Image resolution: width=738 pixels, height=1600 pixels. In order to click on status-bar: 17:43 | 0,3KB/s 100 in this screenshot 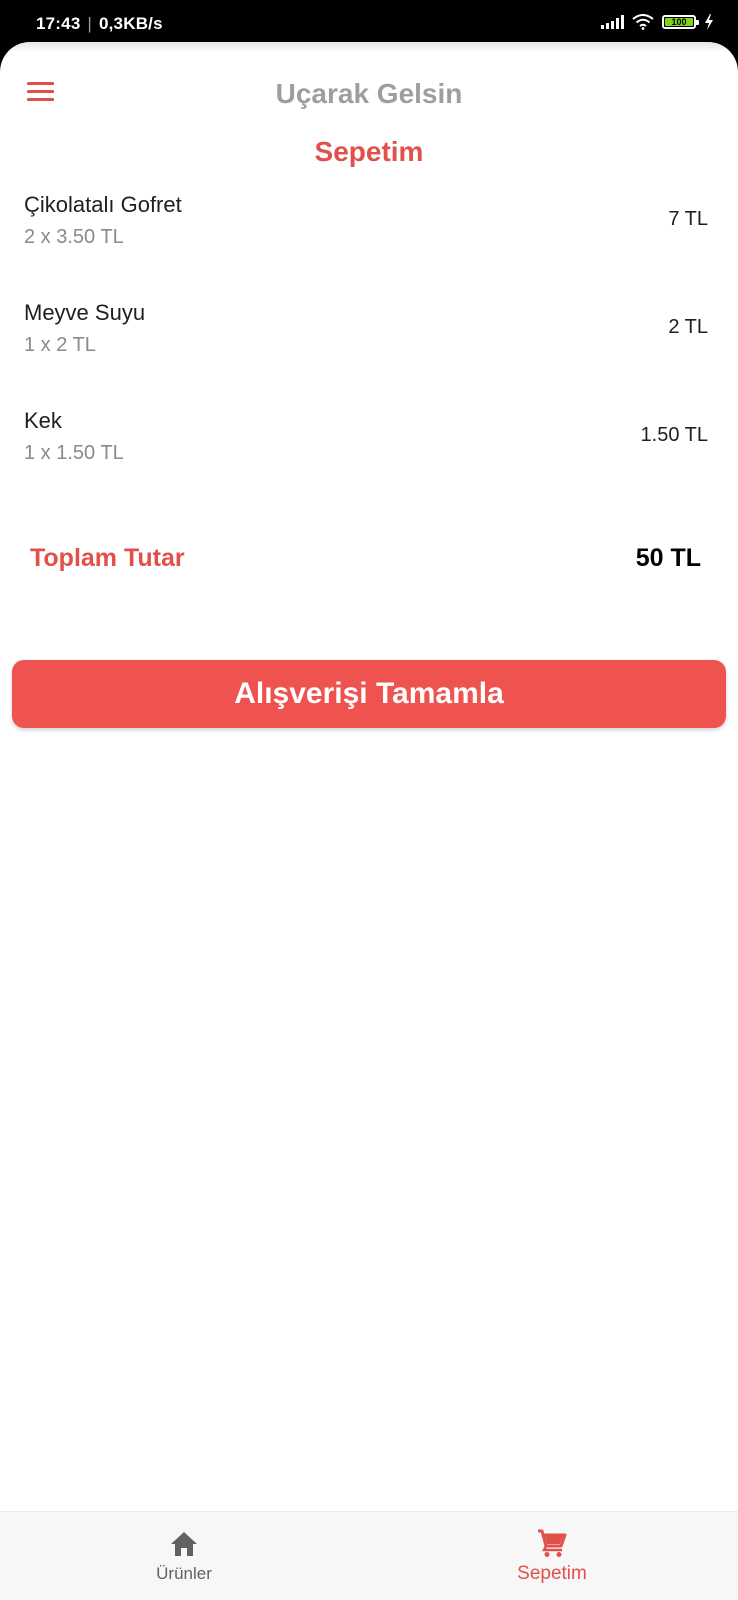, I will do `click(369, 22)`.